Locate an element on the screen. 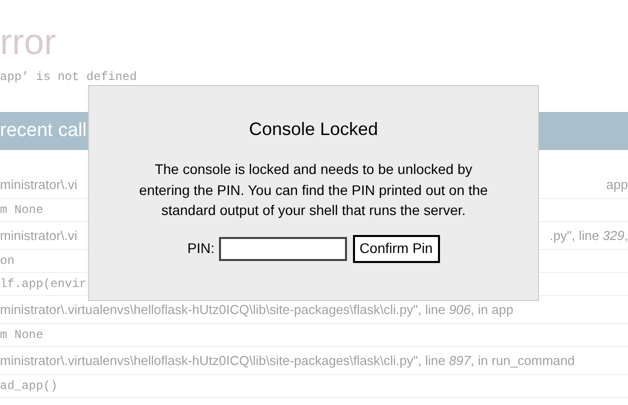  file-path-text: .py", line 329, is located at coordinates (589, 235).